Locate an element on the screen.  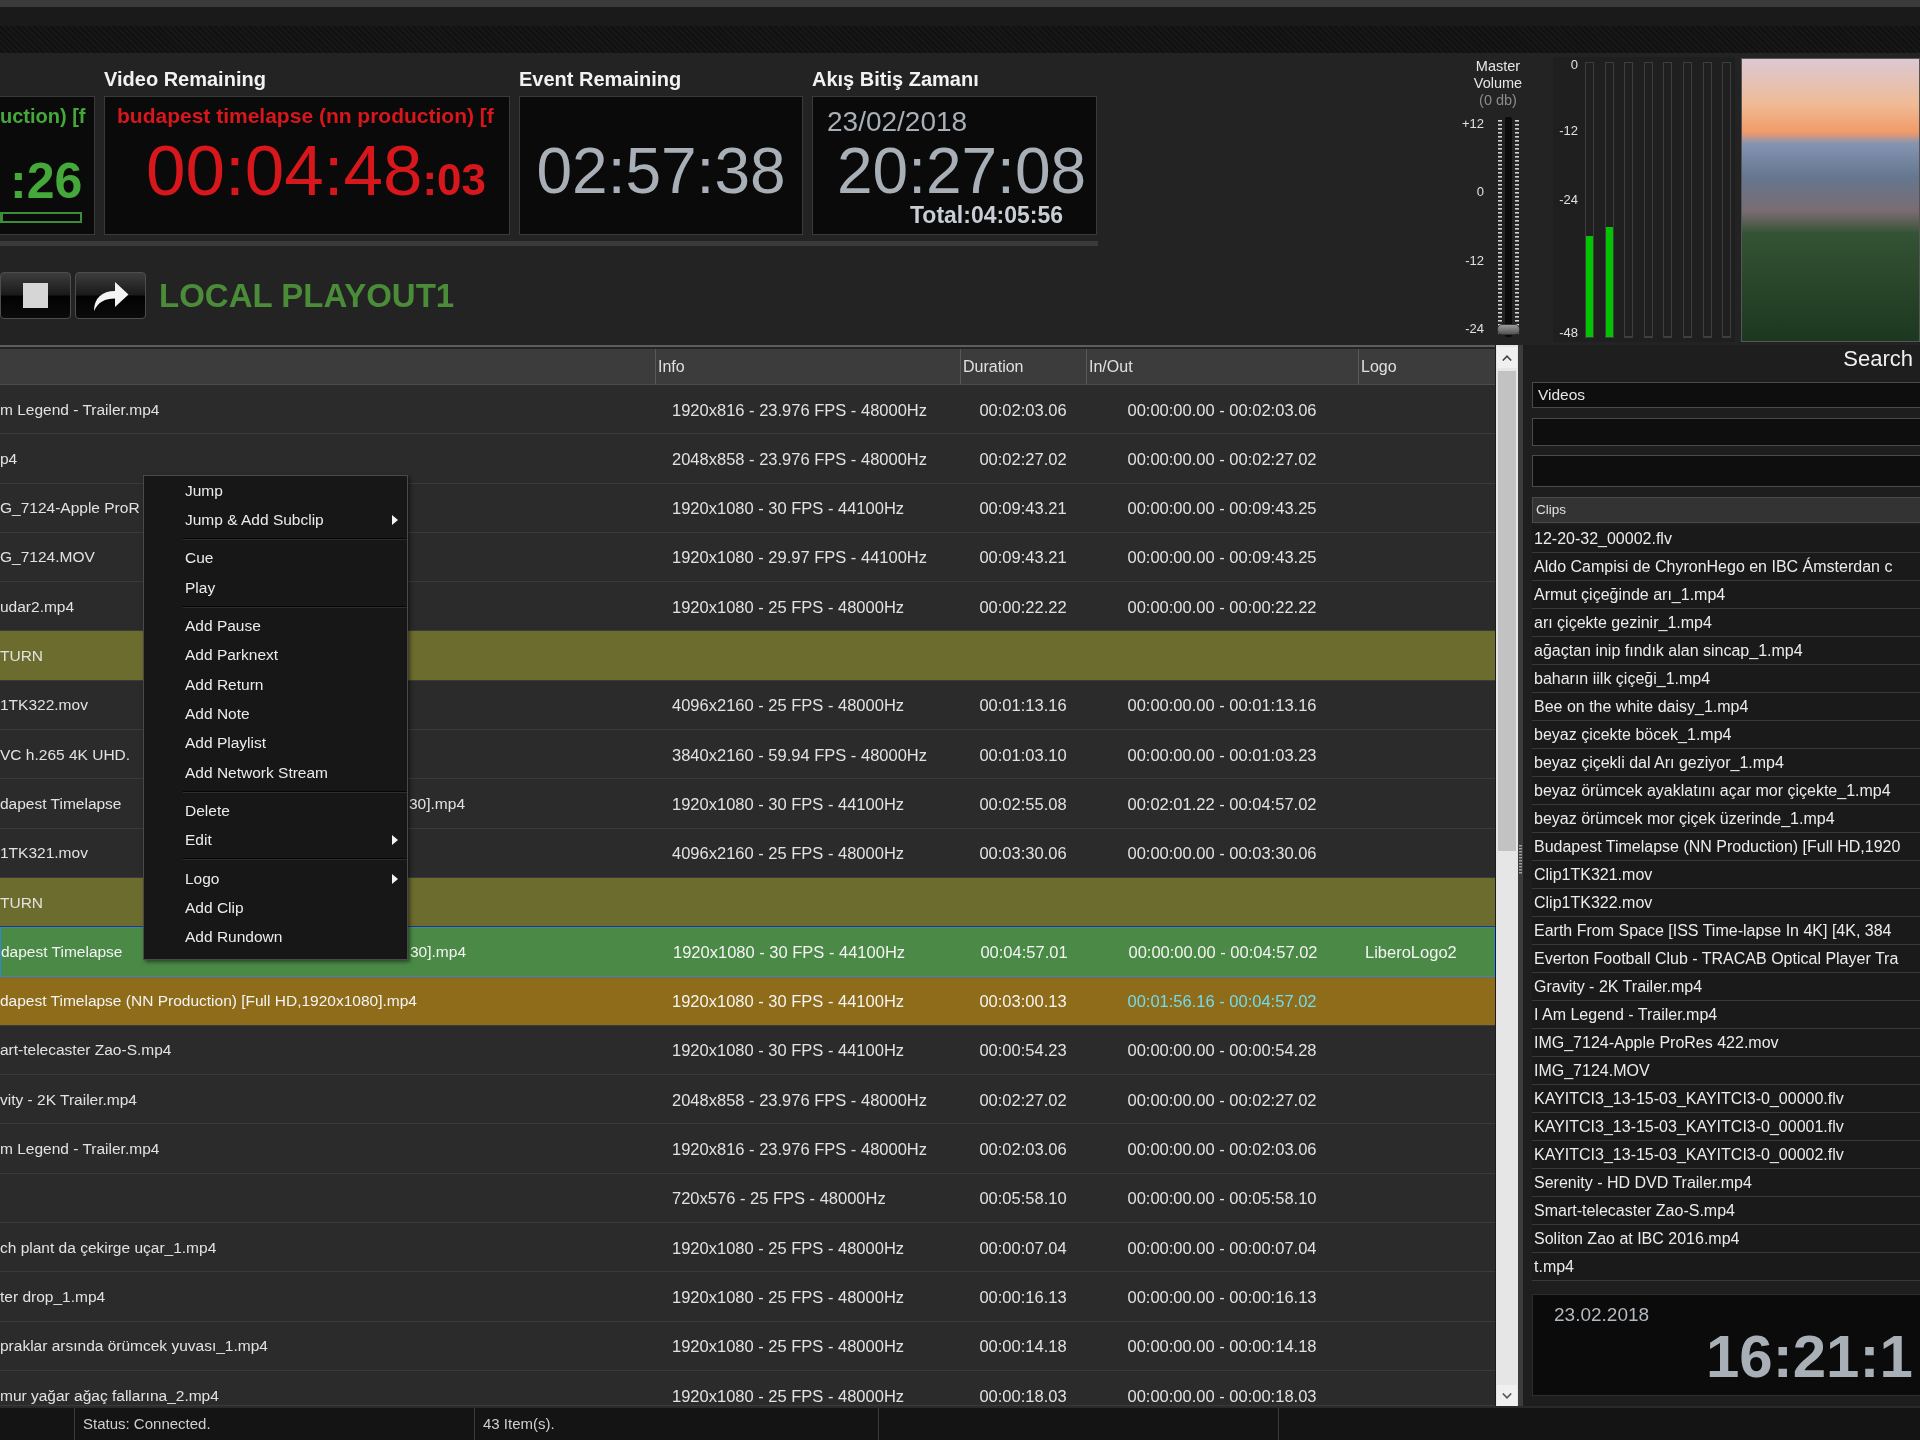
table-row: praklar arsında örümcek yuvası_1.mp4 1920x1080 - 25 FPS - 48000Hz 00:00:14.18 00:00:00.00 - 00:00:14.18 is located at coordinates (747, 1346).